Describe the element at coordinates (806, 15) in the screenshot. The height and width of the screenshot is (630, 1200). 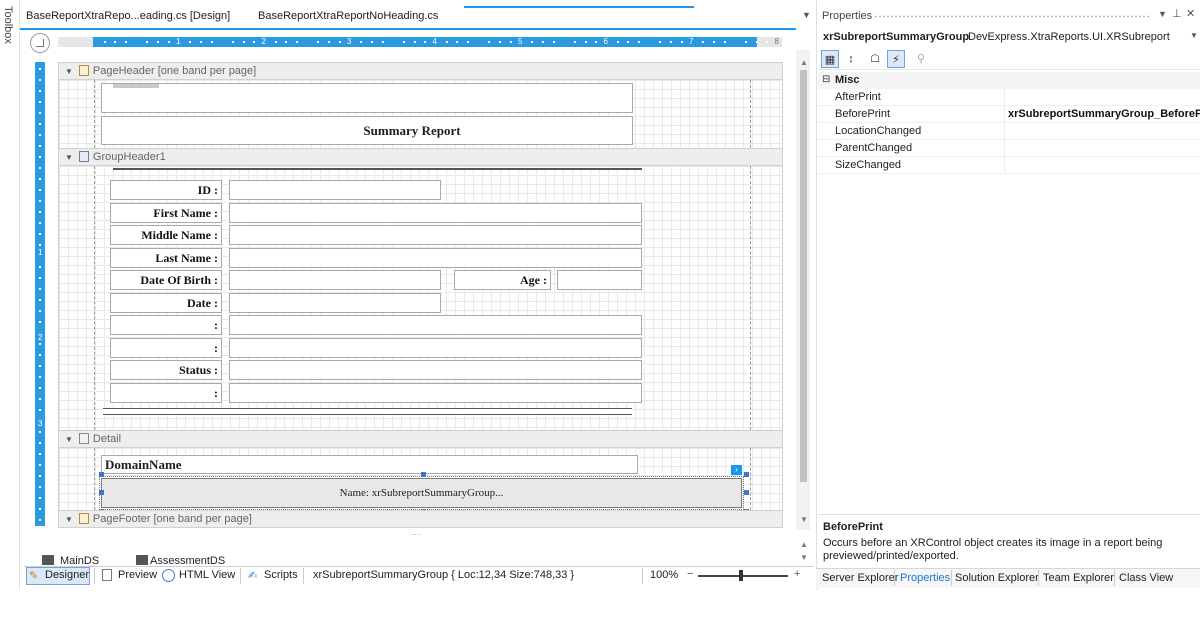
I see `tab-dropdown-icon: ▼` at that location.